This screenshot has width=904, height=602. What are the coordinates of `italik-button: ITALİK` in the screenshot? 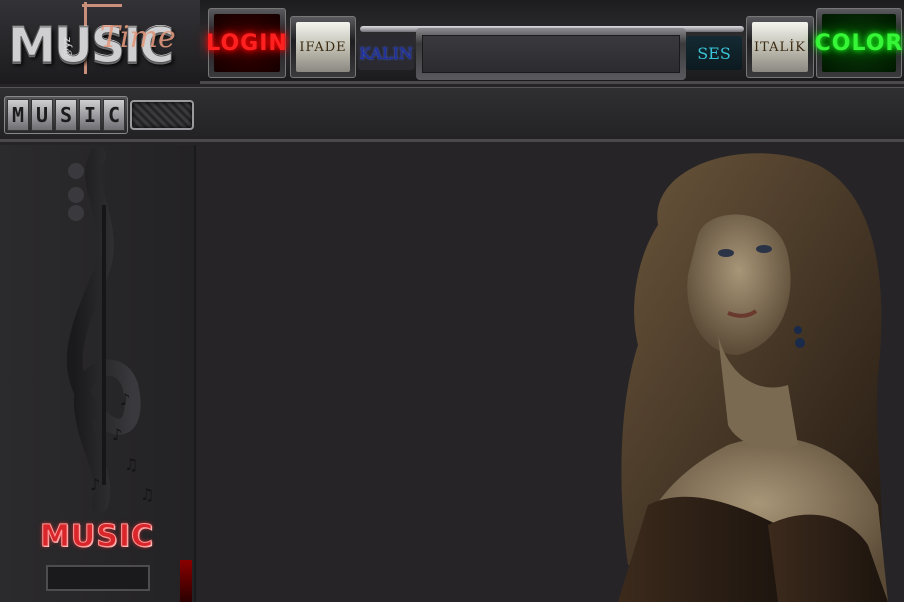 It's located at (780, 47).